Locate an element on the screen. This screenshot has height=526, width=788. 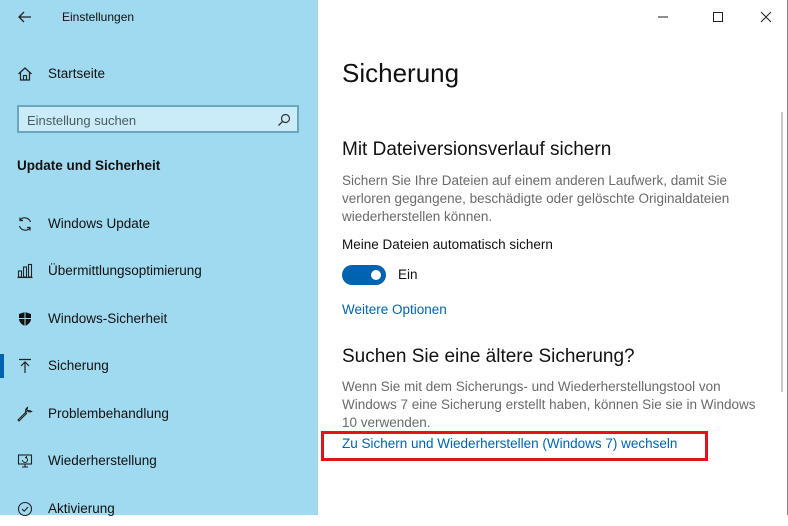
sidebar-item-label: Wiederherstellung is located at coordinates (102, 460).